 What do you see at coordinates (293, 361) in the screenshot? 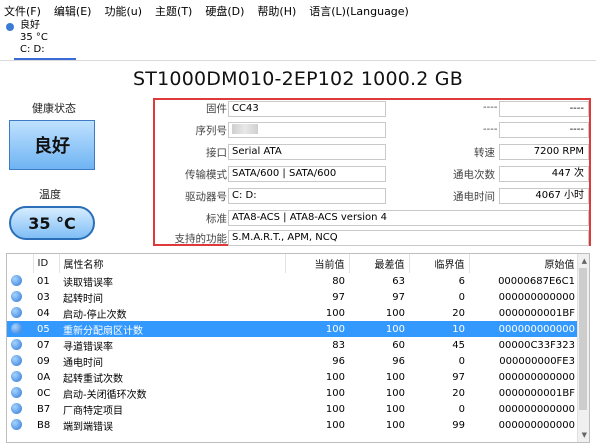
I see `table-row: 09 通电时间 96 96 0 000000000FE3` at bounding box center [293, 361].